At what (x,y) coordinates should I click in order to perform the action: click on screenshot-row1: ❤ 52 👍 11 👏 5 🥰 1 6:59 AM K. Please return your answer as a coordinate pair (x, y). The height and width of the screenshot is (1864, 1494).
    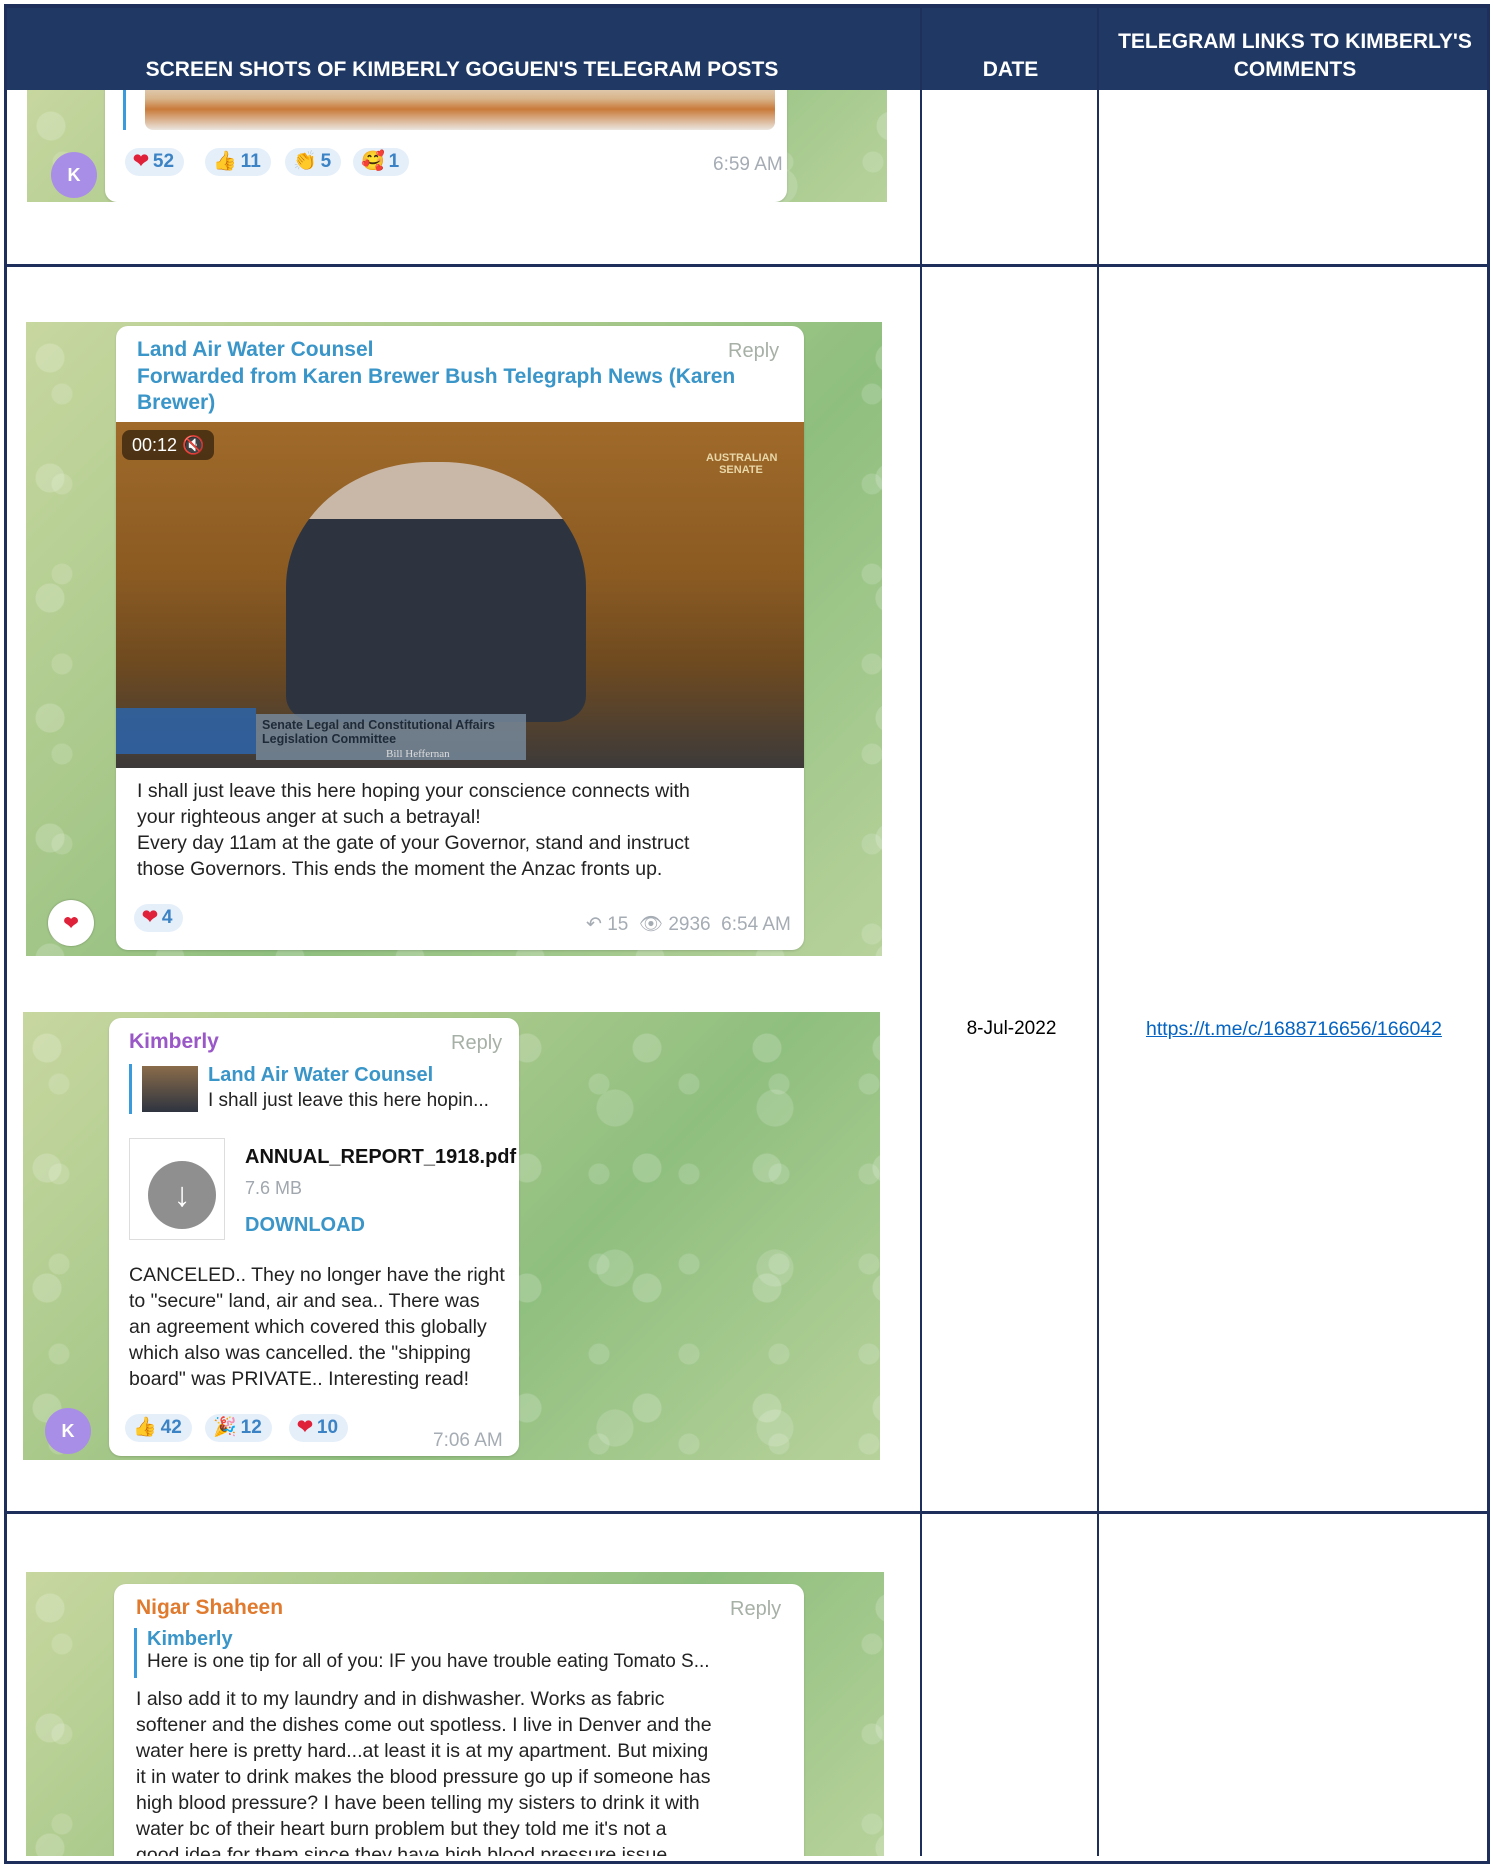
    Looking at the image, I should click on (457, 146).